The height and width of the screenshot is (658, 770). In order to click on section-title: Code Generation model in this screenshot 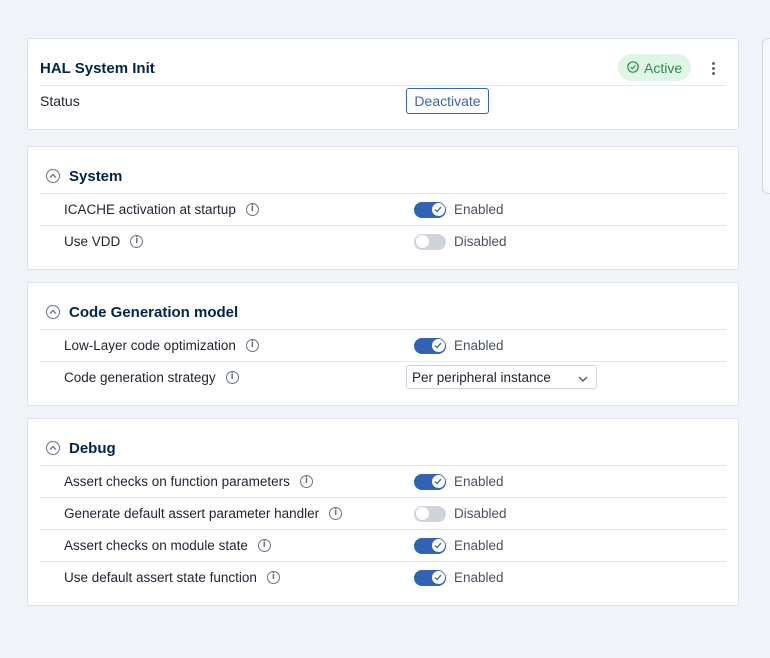, I will do `click(154, 312)`.